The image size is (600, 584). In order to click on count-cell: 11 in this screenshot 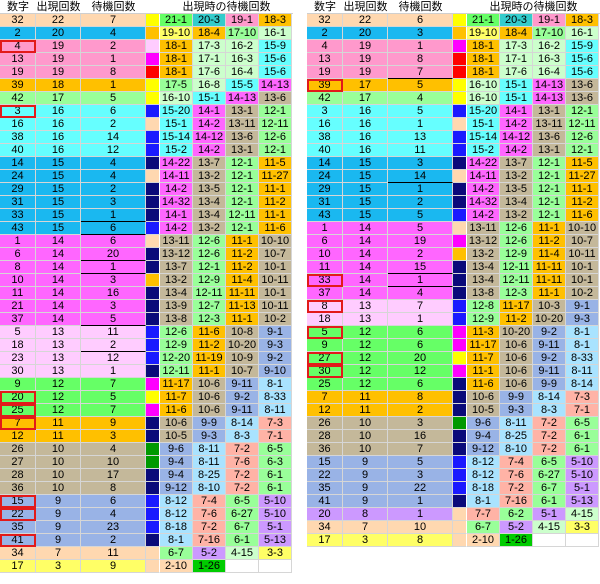, I will do `click(58, 436)`.